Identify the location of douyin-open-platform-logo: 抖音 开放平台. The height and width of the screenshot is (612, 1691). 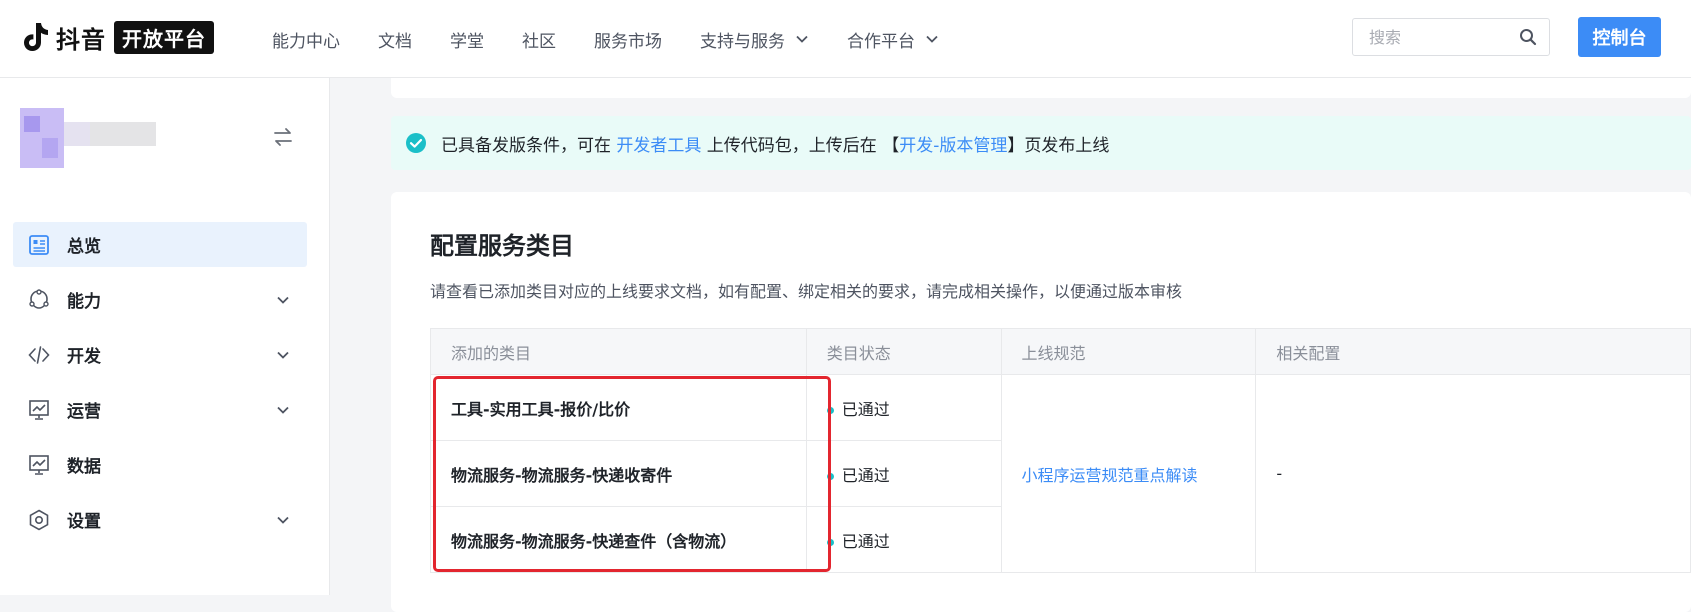
(117, 37).